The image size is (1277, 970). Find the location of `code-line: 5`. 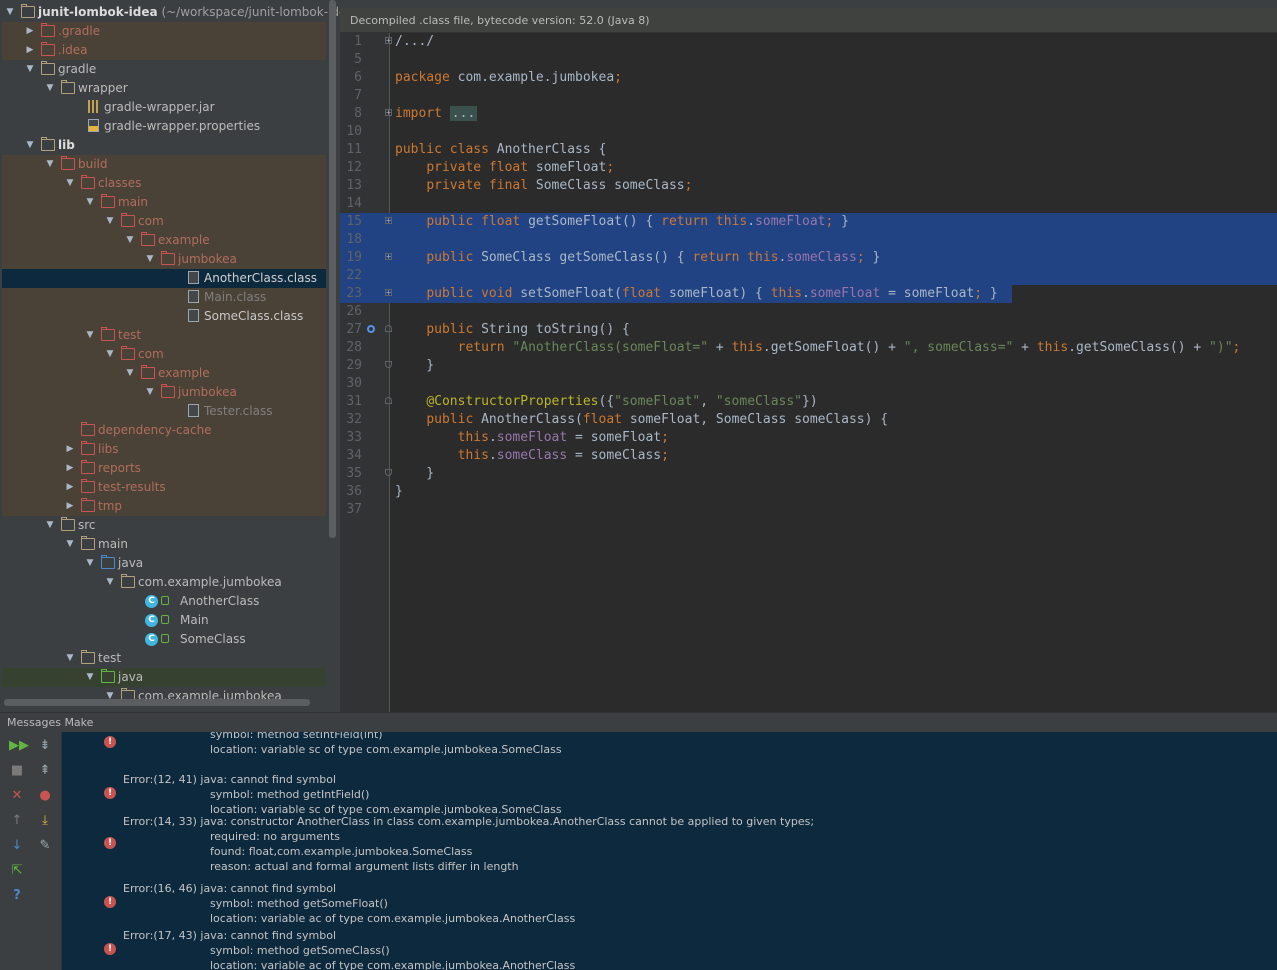

code-line: 5 is located at coordinates (808, 60).